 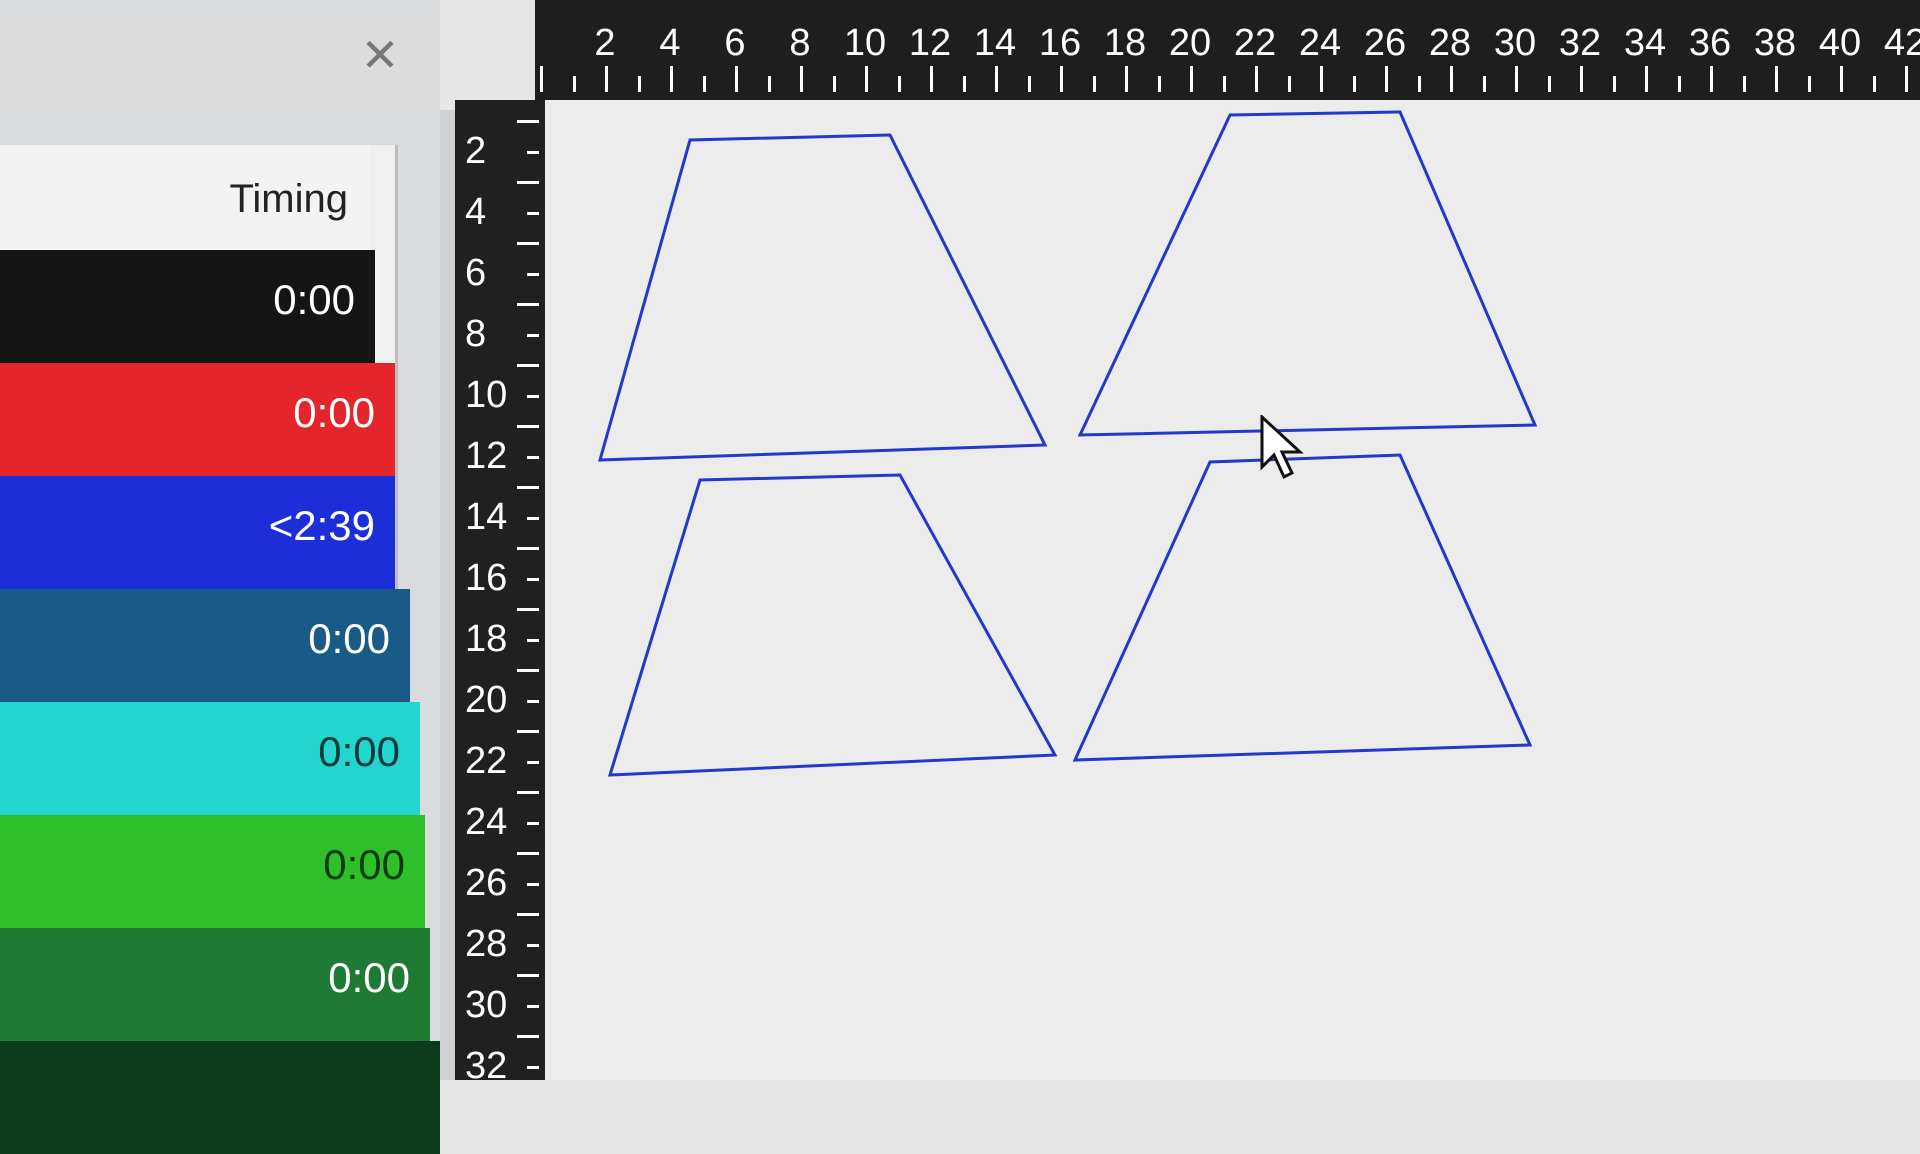 I want to click on timing-column-header: Timing, so click(x=185, y=197).